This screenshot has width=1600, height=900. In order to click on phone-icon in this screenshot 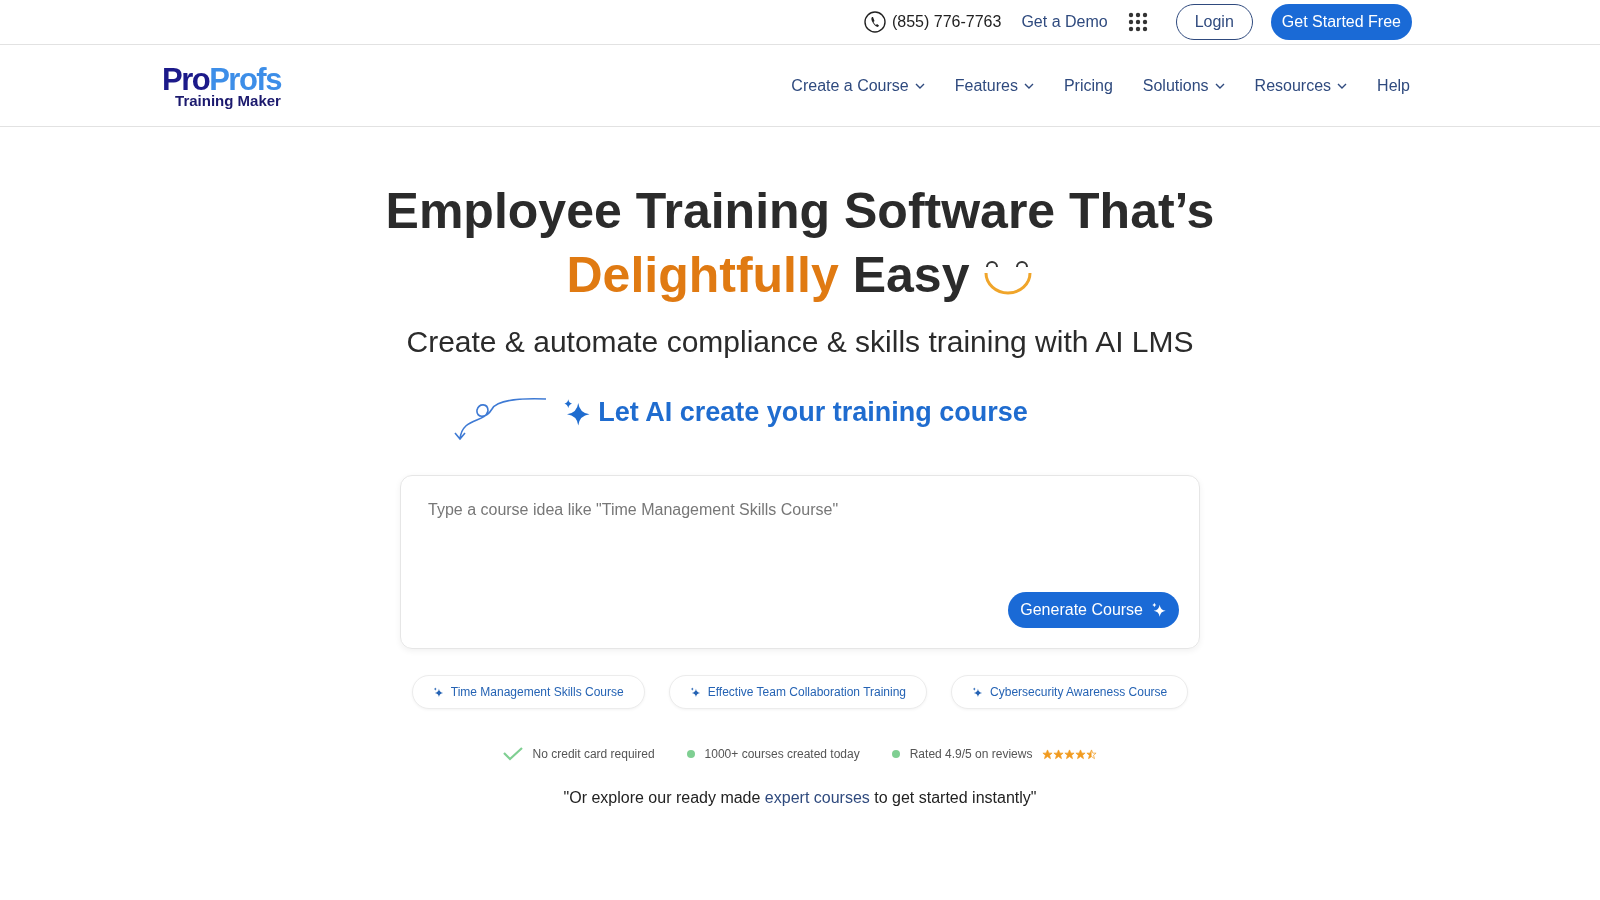, I will do `click(875, 22)`.